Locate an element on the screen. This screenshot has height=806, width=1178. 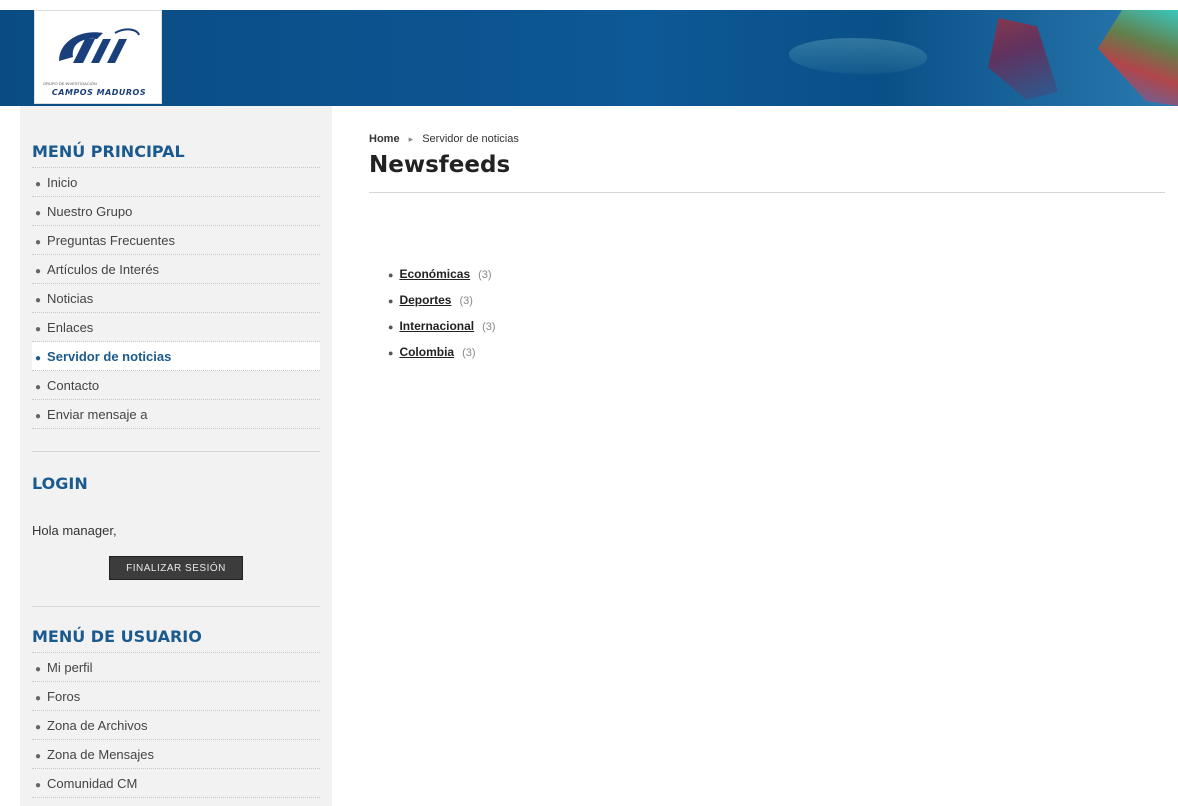
menu-item-label: Foros is located at coordinates (64, 696).